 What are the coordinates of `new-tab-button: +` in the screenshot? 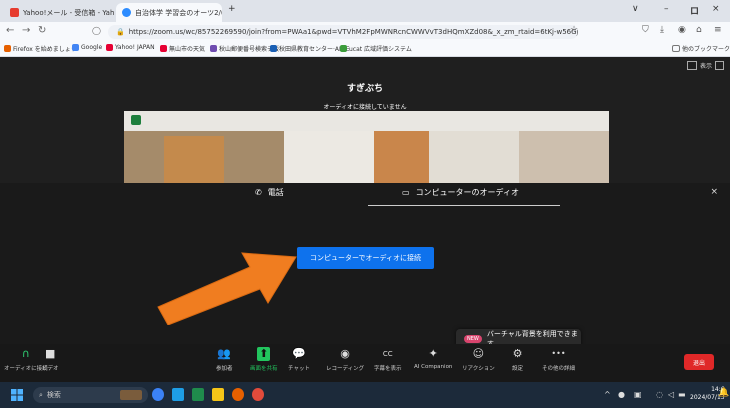 It's located at (232, 9).